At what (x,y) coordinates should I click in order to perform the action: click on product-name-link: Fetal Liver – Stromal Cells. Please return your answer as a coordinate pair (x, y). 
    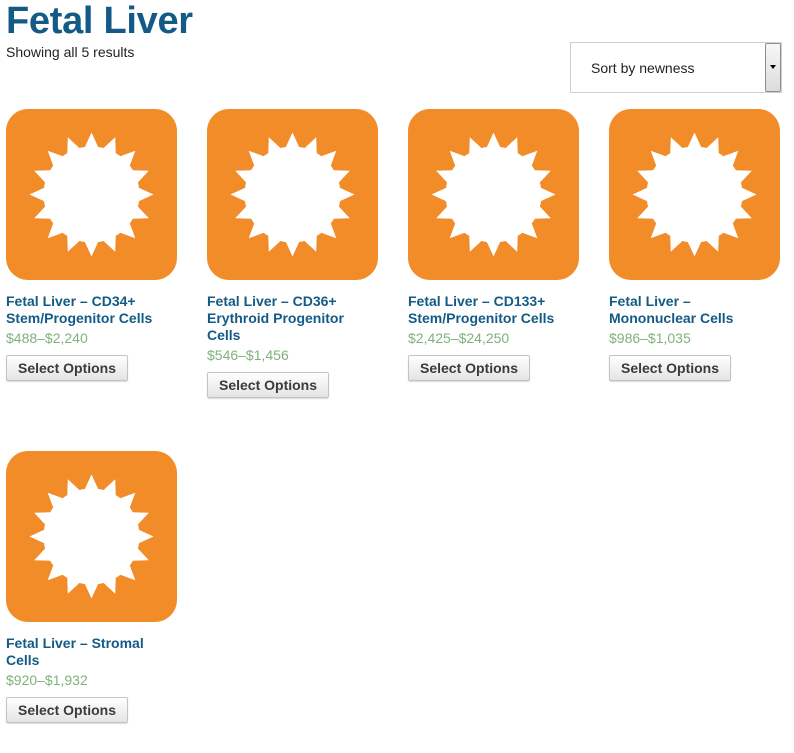
    Looking at the image, I should click on (86, 652).